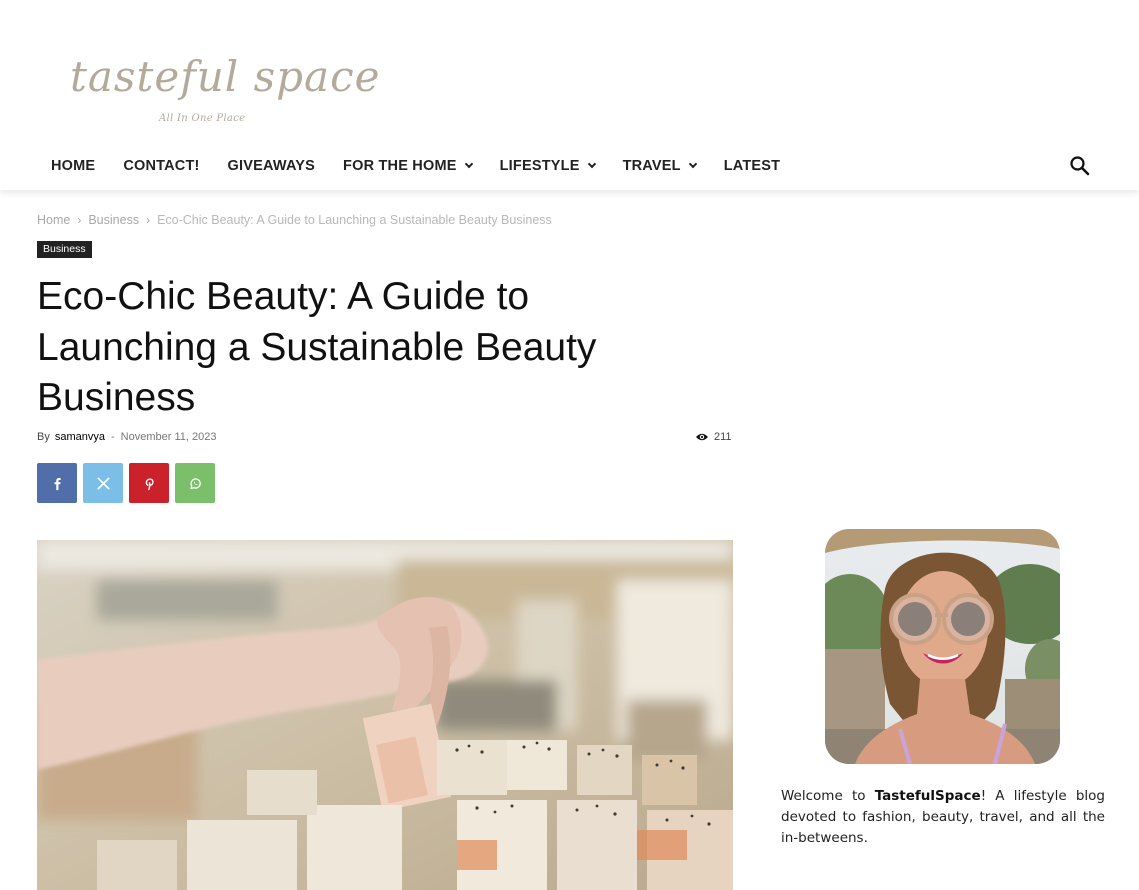 The image size is (1139, 890). I want to click on author-avatar, so click(942, 646).